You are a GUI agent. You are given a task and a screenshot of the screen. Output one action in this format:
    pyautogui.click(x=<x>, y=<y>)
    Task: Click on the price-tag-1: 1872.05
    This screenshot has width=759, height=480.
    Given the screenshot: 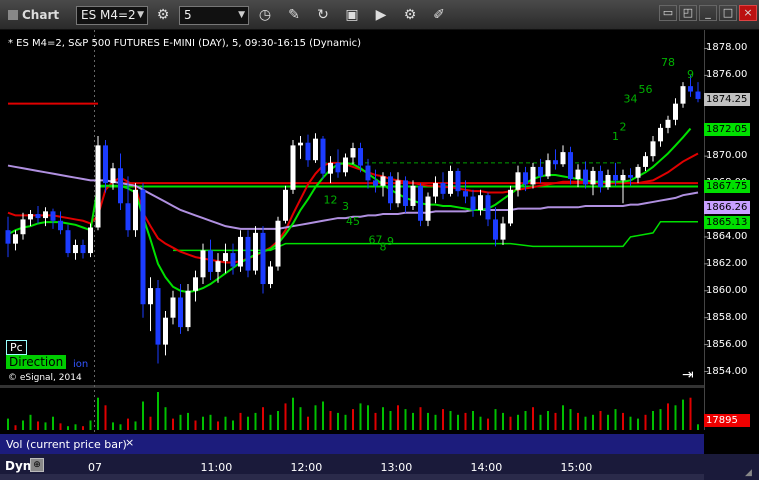 What is the action you would take?
    pyautogui.click(x=727, y=129)
    